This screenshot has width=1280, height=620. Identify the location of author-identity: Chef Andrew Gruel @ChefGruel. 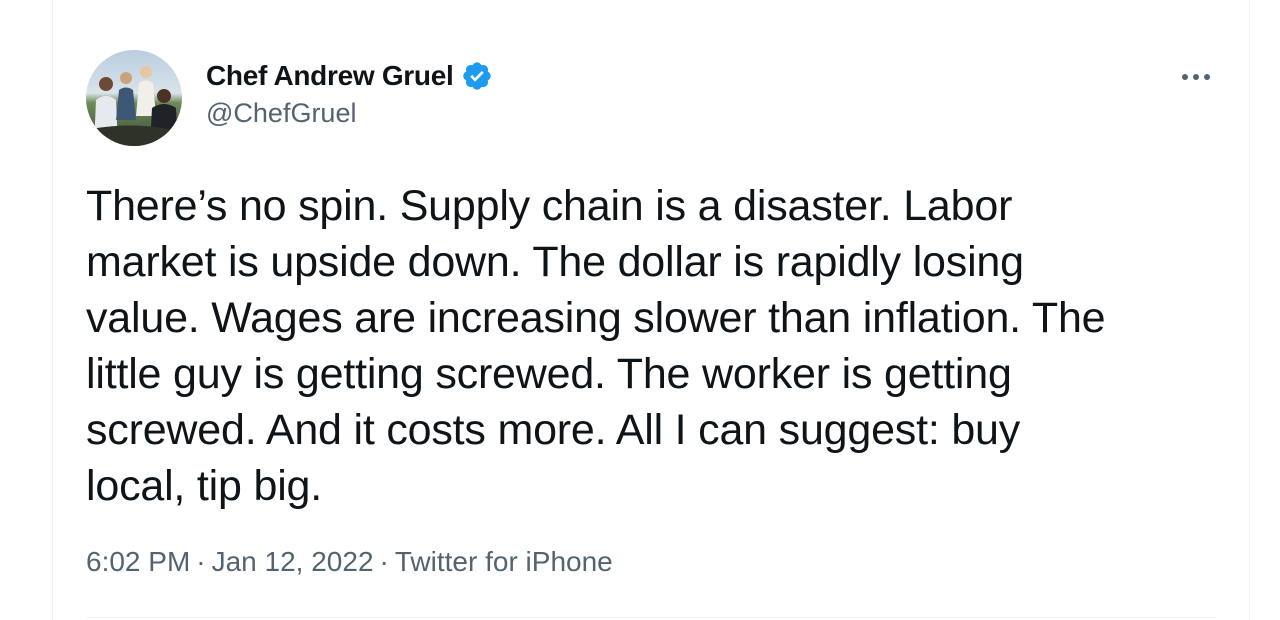
(349, 93).